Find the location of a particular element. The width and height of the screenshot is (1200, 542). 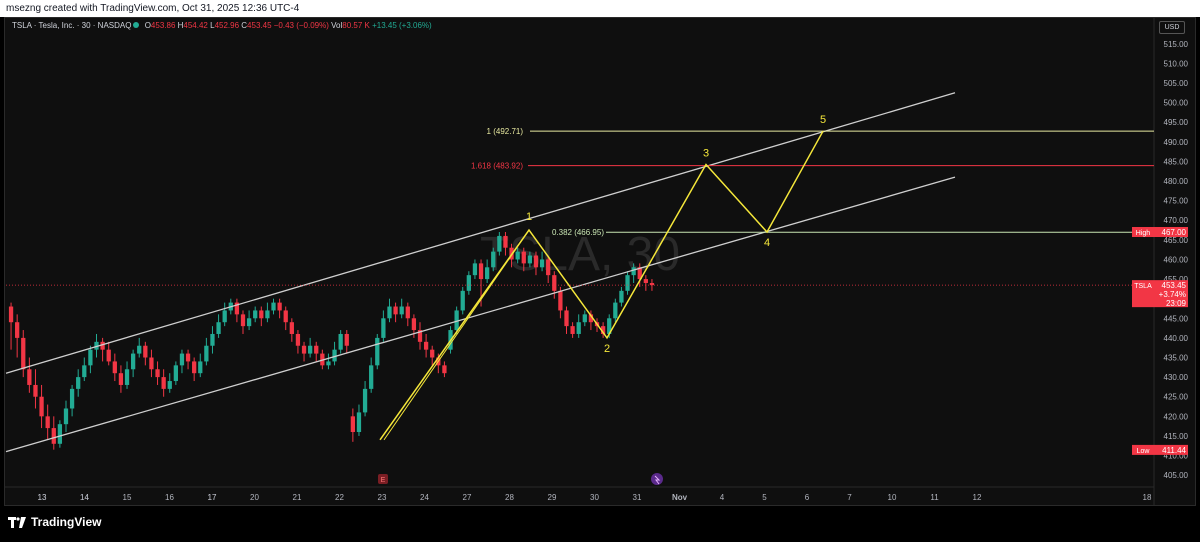

date-tick-label: 10 is located at coordinates (892, 497).